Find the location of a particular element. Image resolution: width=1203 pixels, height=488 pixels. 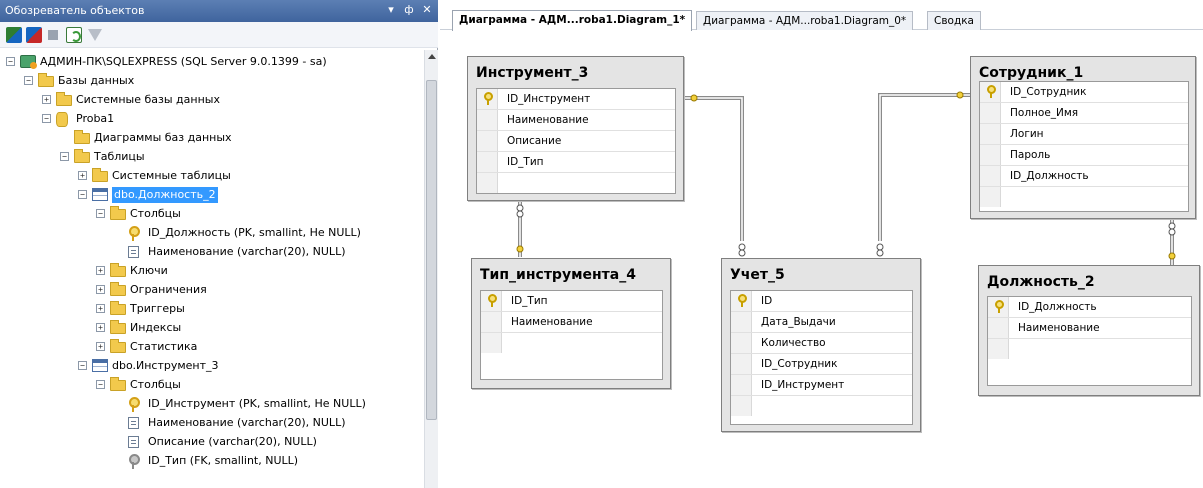

tree-node: − dbo.Инструмент_3 is located at coordinates (210, 366).